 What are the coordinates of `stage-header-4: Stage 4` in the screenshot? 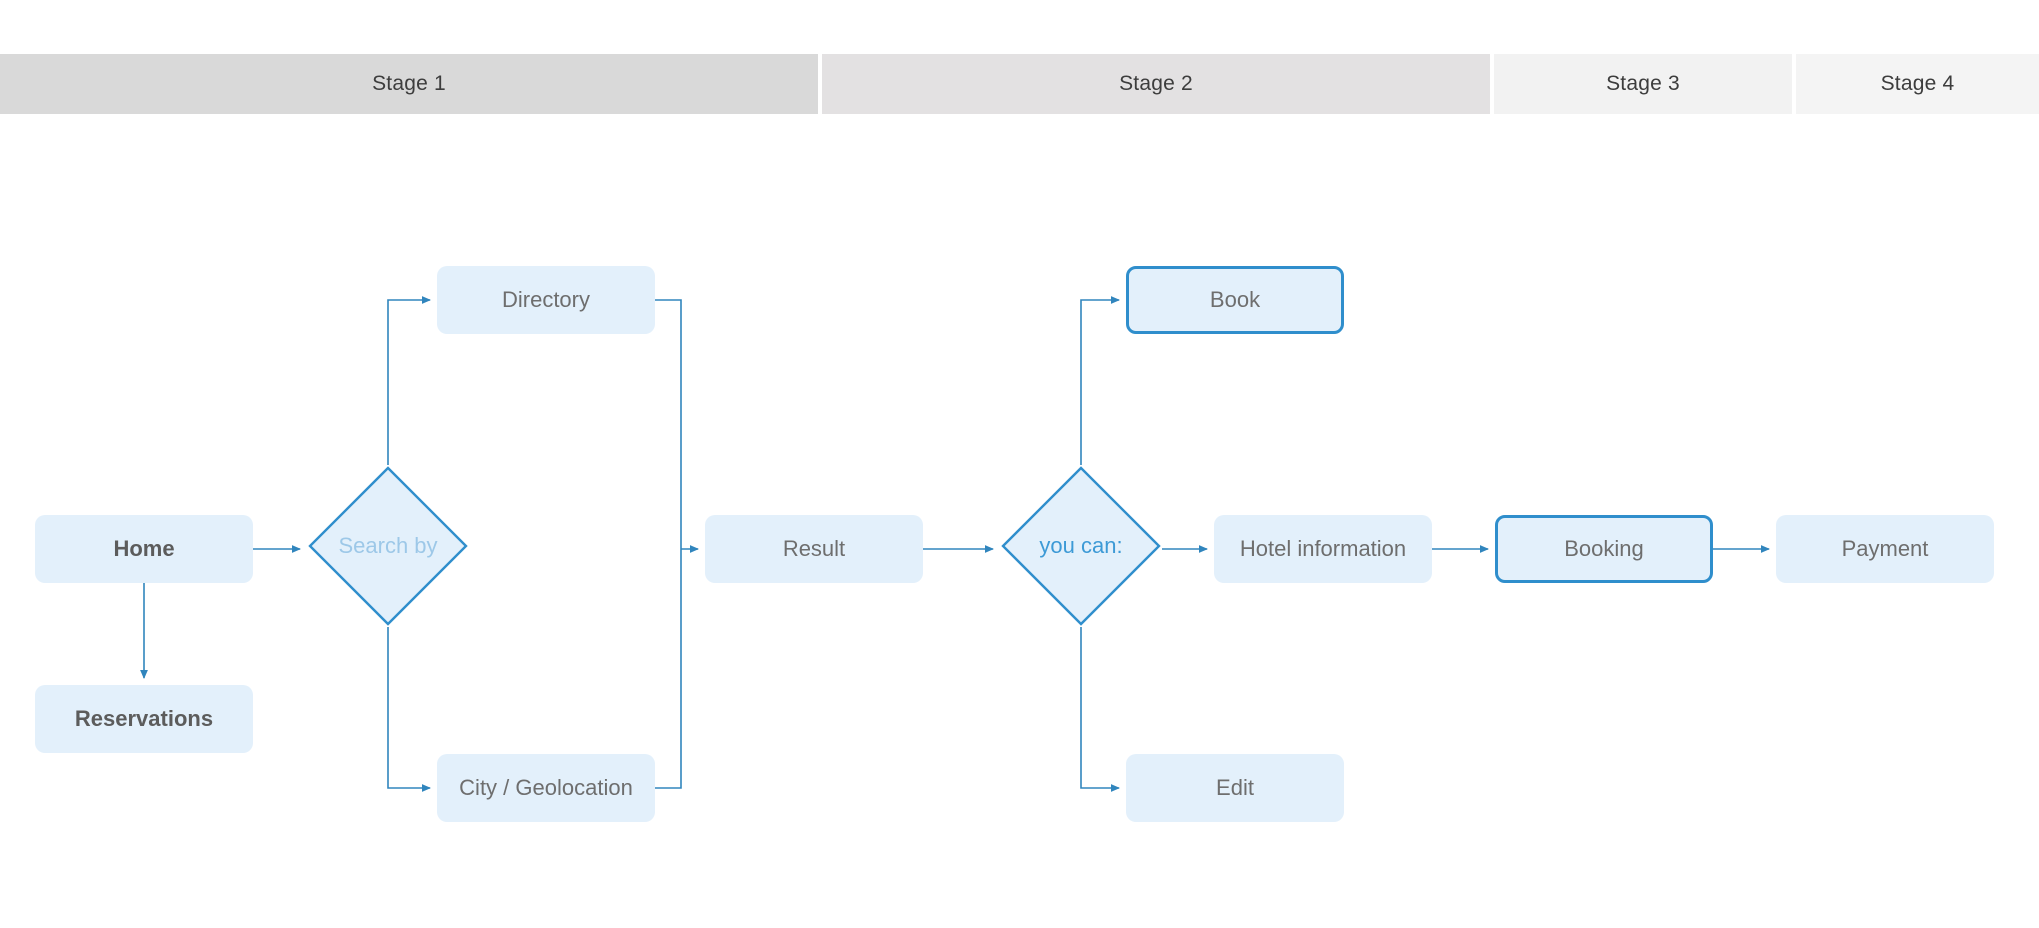 It's located at (1917, 84).